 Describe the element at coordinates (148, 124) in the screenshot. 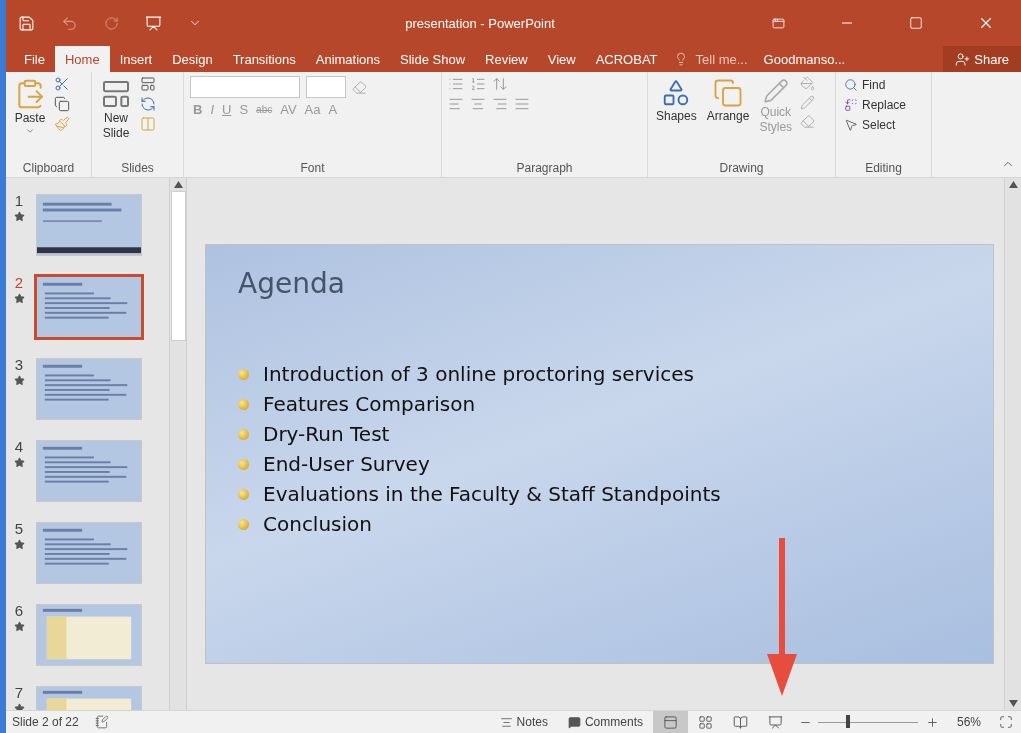

I see `section-icon` at that location.